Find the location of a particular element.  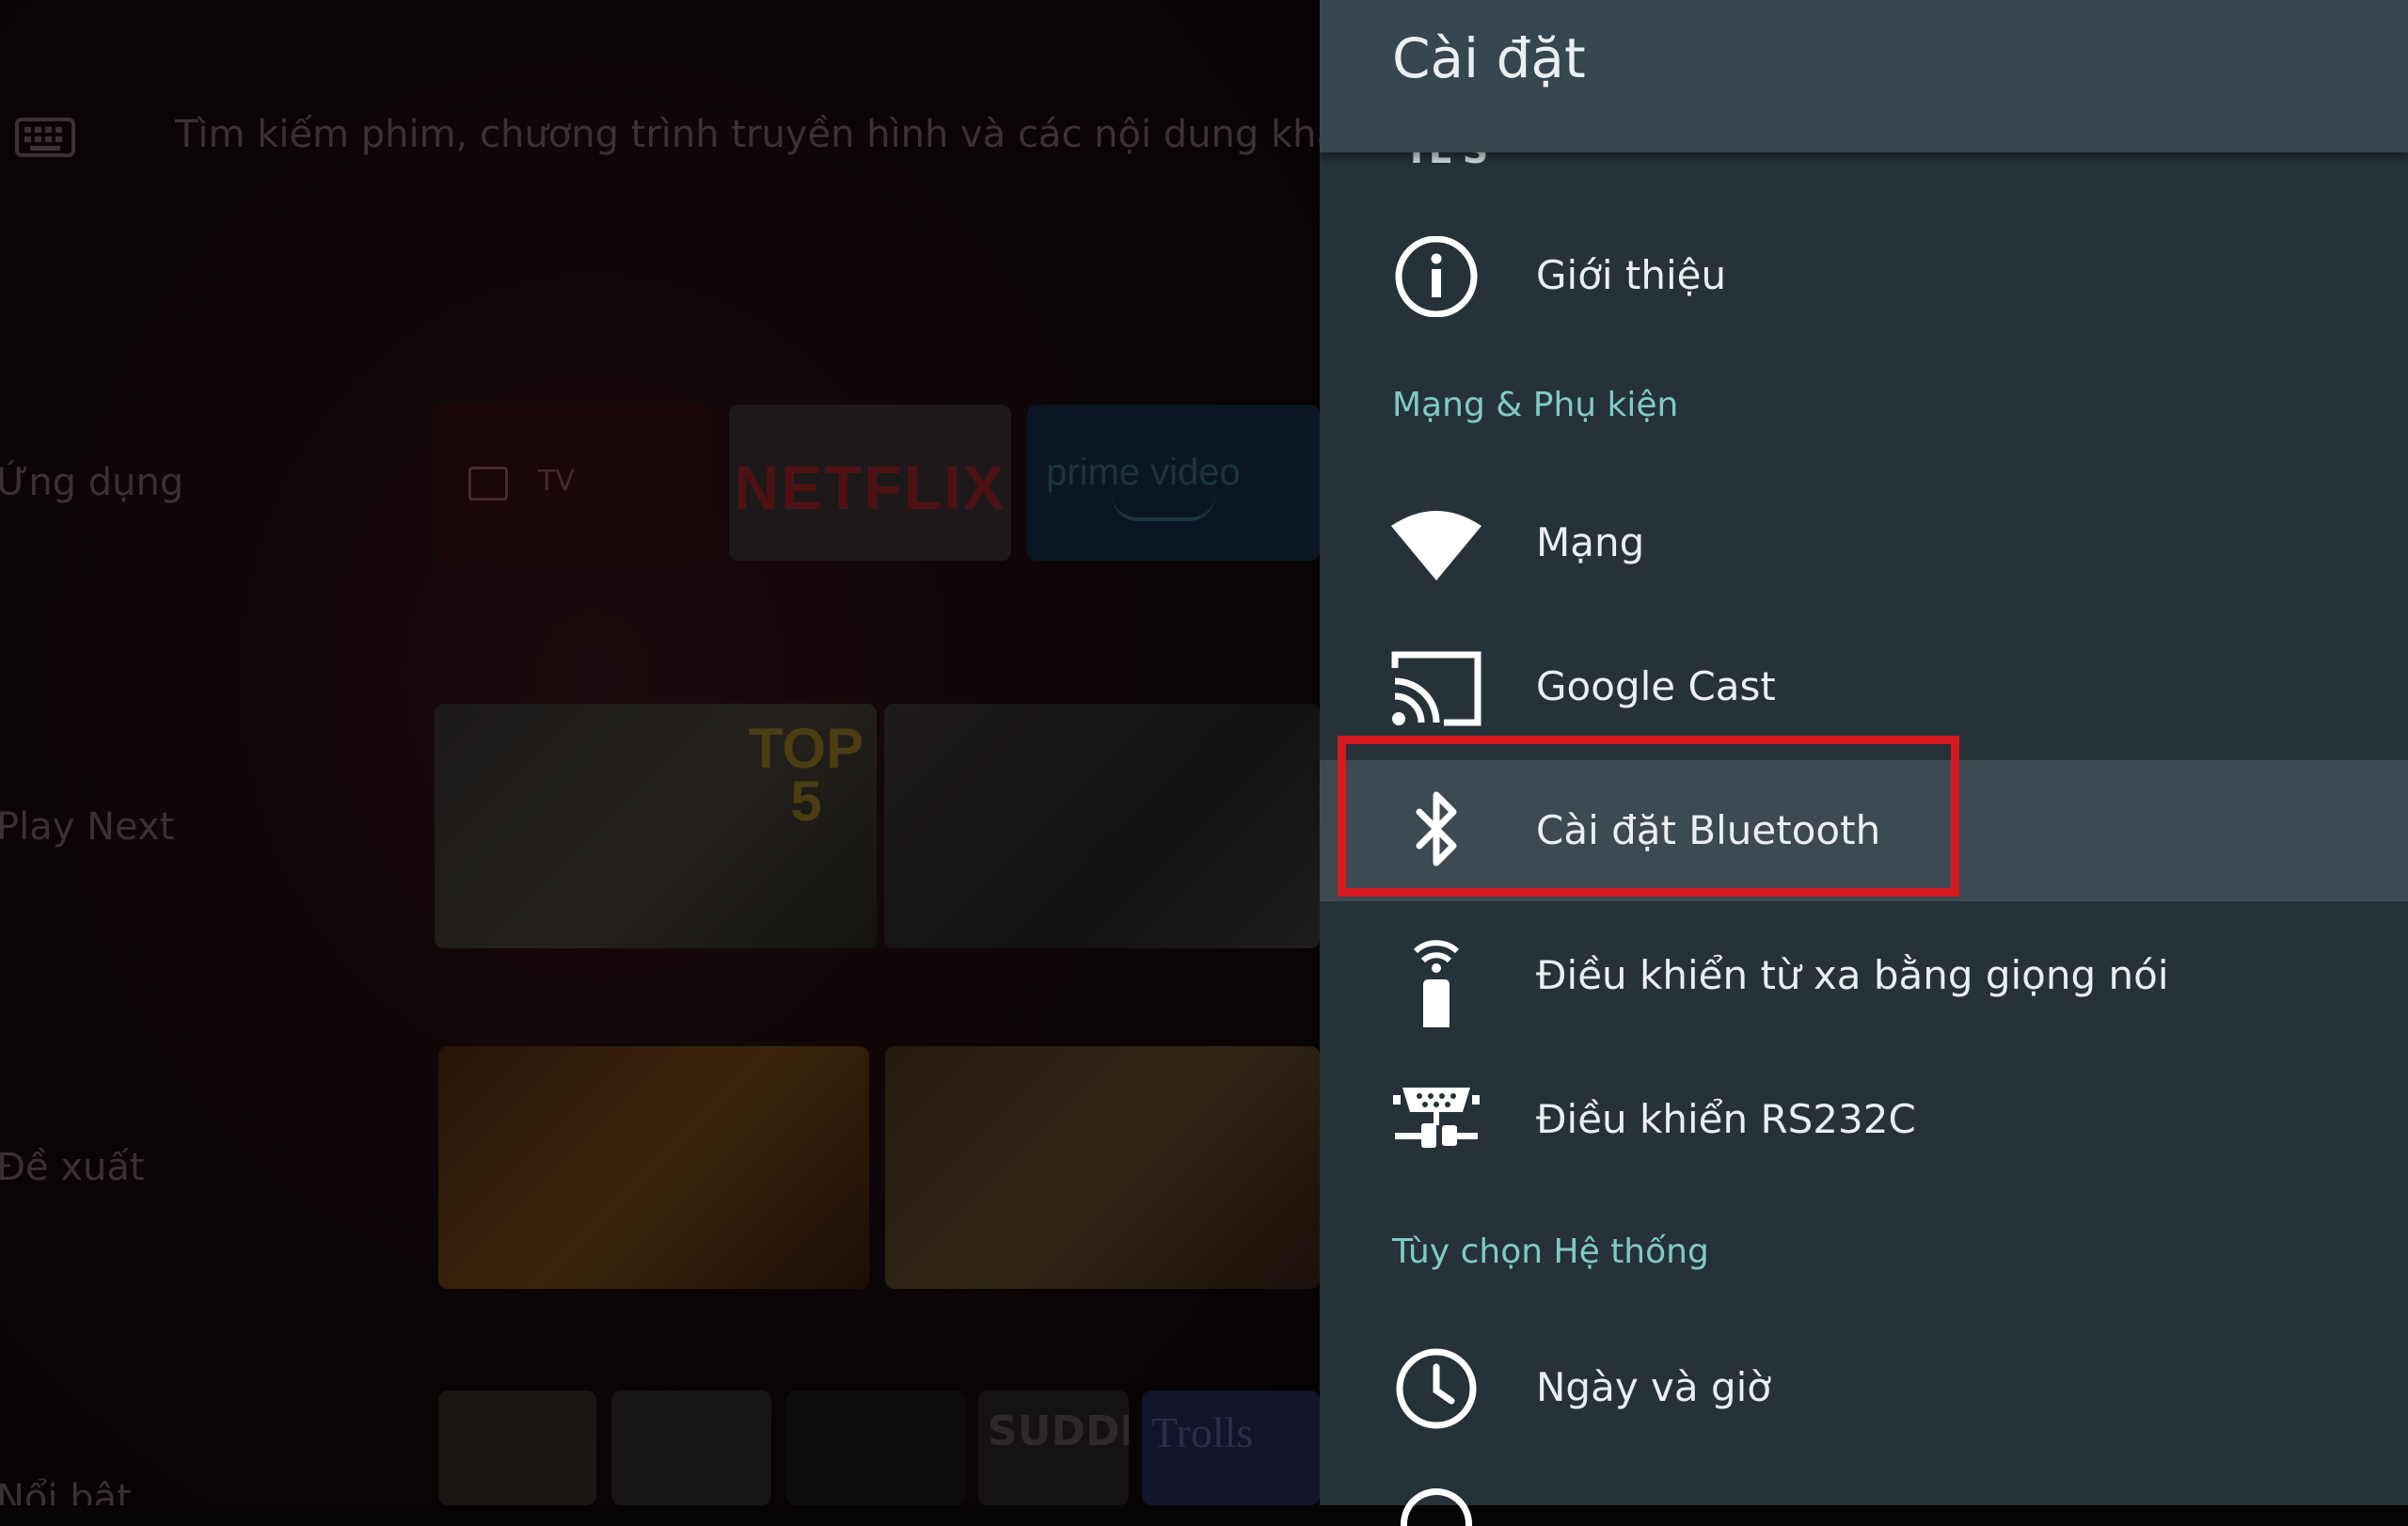

settings-item-voice-remote: Điều khiển từ xa bằng giọng nói is located at coordinates (1864, 976).